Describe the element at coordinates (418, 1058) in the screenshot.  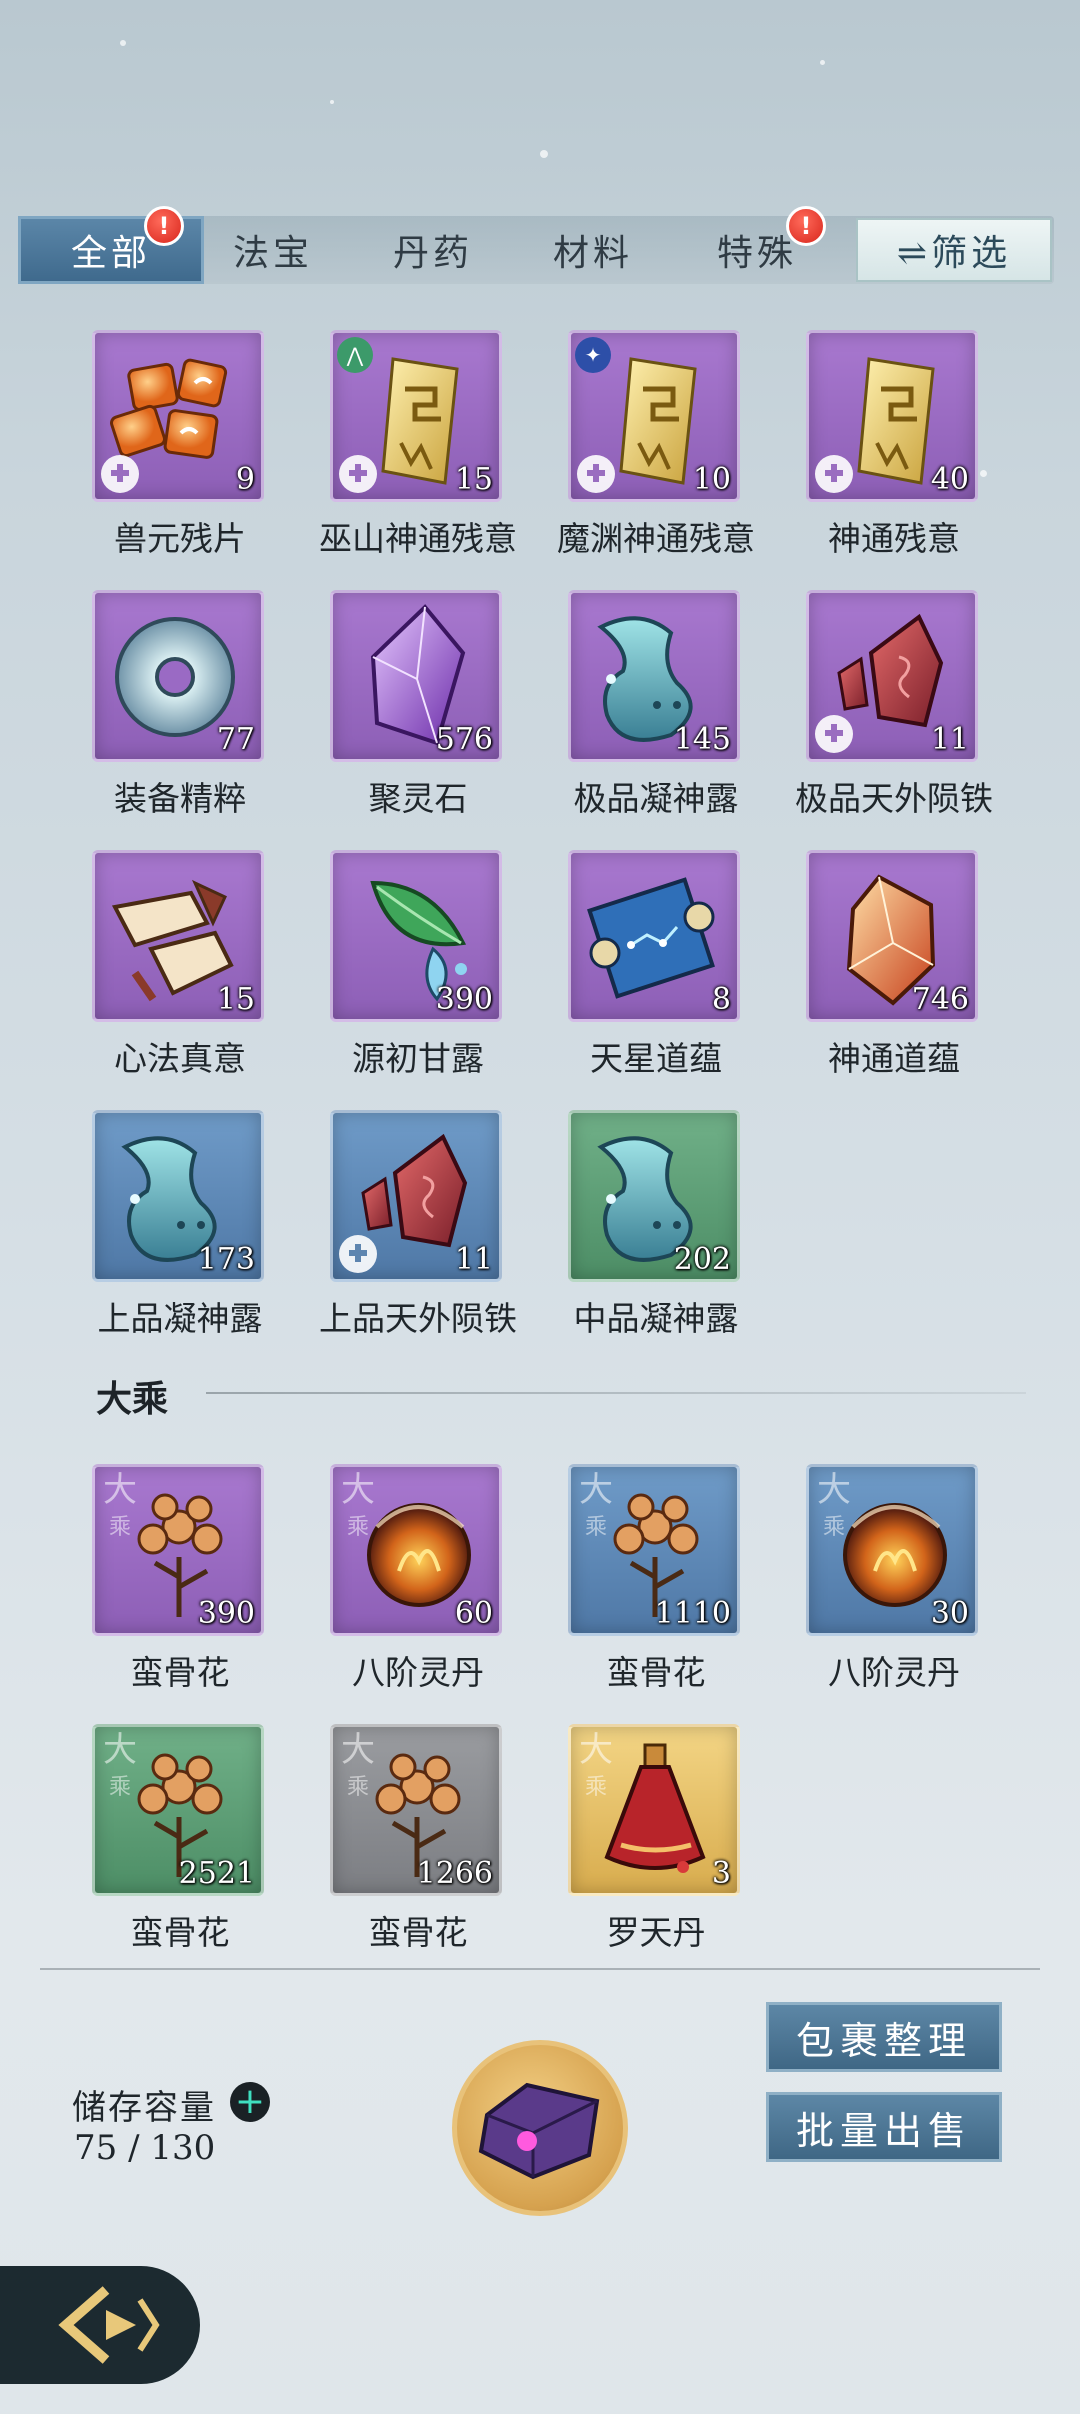
I see `item-name: 源初甘露` at that location.